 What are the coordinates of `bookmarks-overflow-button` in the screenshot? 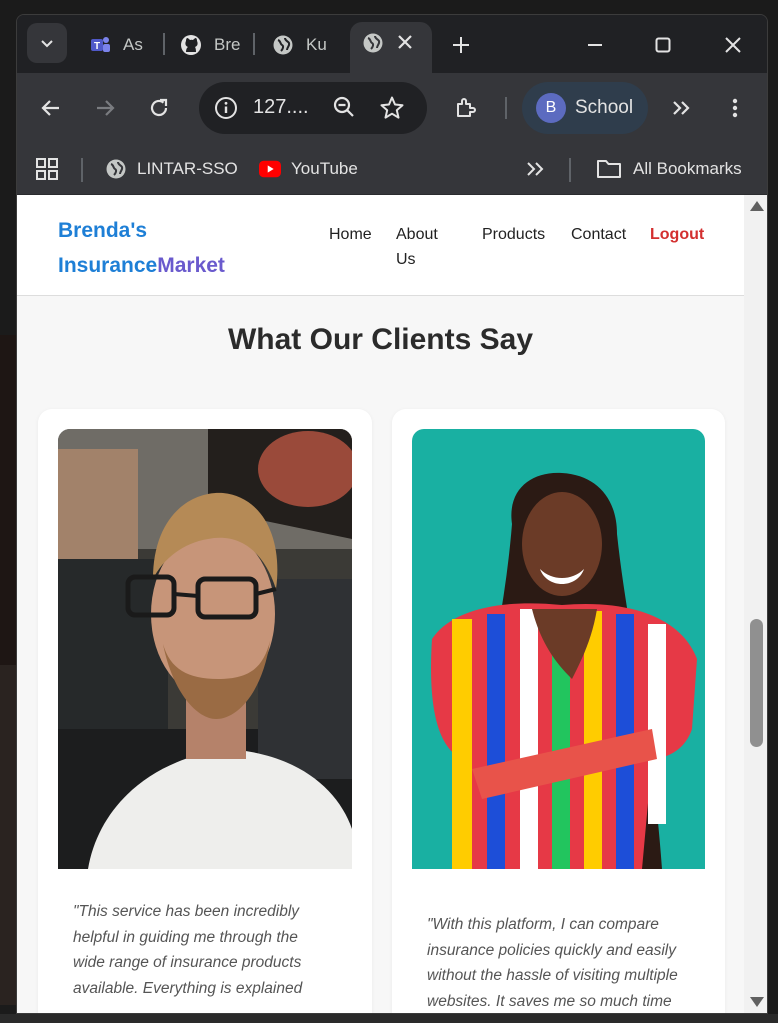 It's located at (535, 169).